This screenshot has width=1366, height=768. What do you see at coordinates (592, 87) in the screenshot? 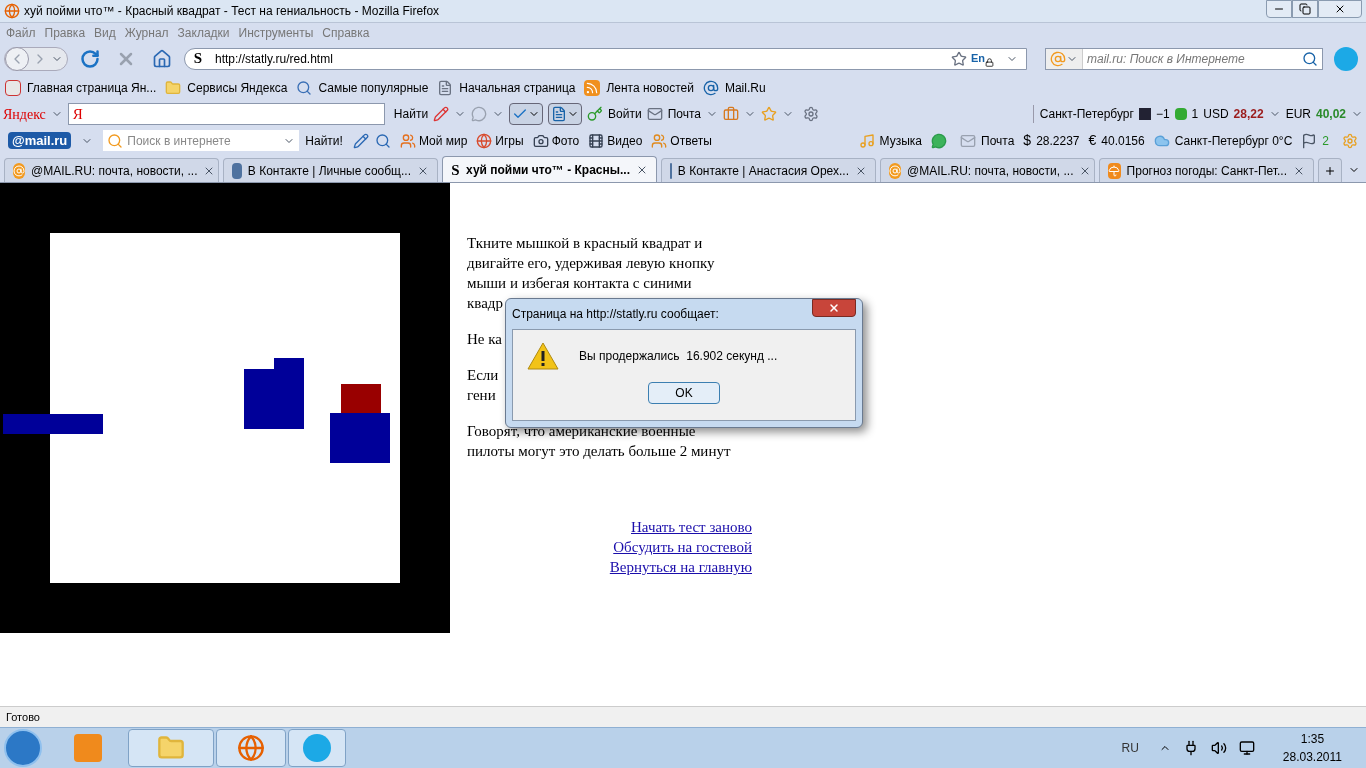
I see `rss-icon` at bounding box center [592, 87].